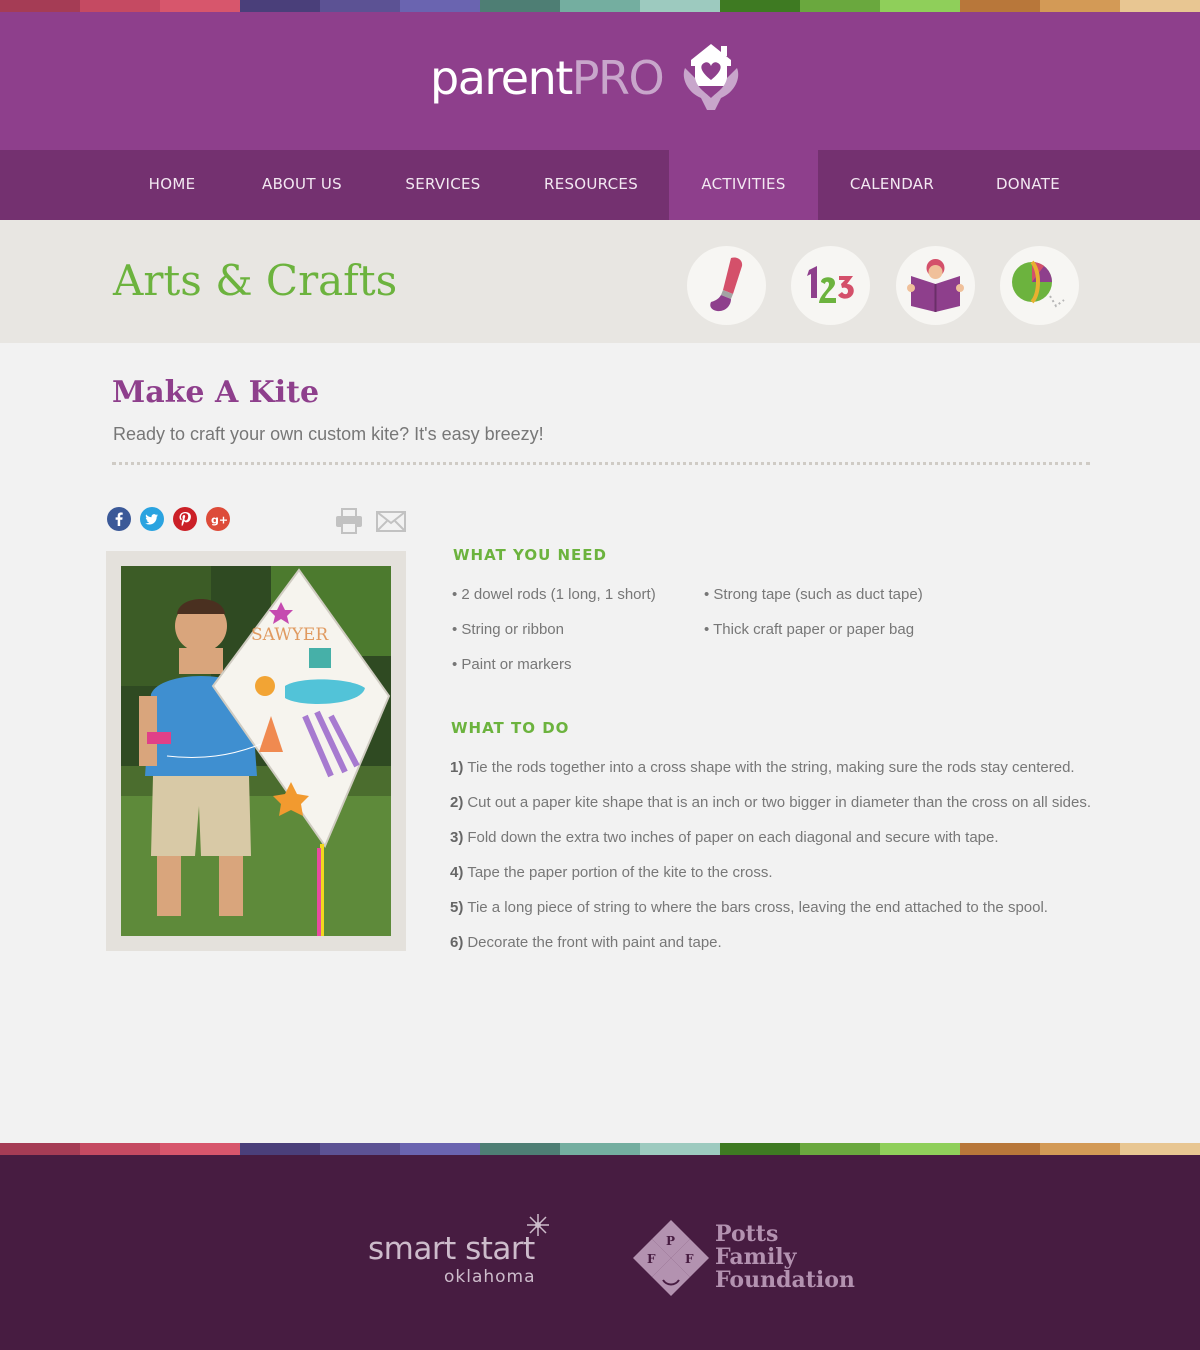 The image size is (1200, 1350). I want to click on need-item: • Paint or markers, so click(512, 664).